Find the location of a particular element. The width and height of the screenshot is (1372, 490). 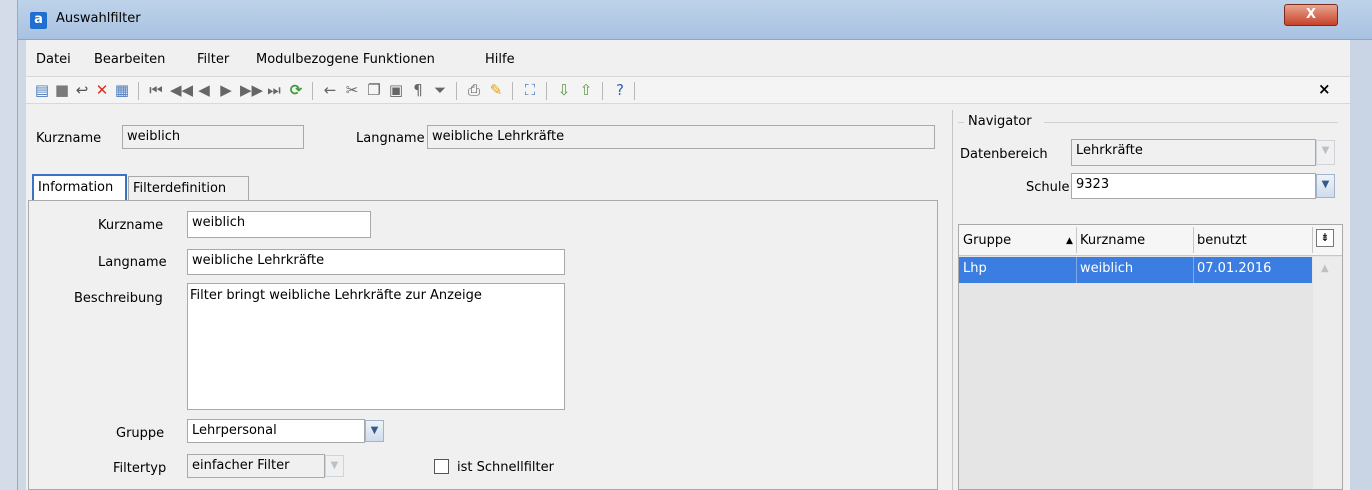

export-icon: ⇧ is located at coordinates (586, 90).